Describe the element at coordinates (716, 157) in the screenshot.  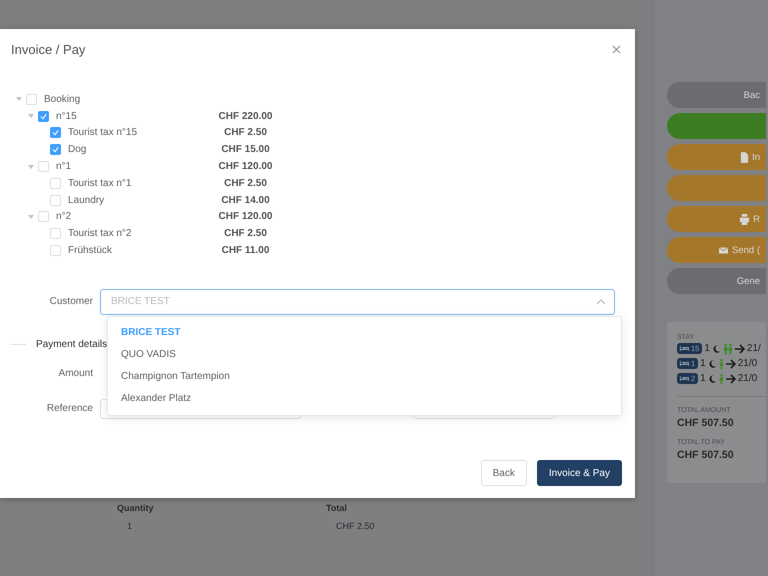
I see `sidebar-button: In` at that location.